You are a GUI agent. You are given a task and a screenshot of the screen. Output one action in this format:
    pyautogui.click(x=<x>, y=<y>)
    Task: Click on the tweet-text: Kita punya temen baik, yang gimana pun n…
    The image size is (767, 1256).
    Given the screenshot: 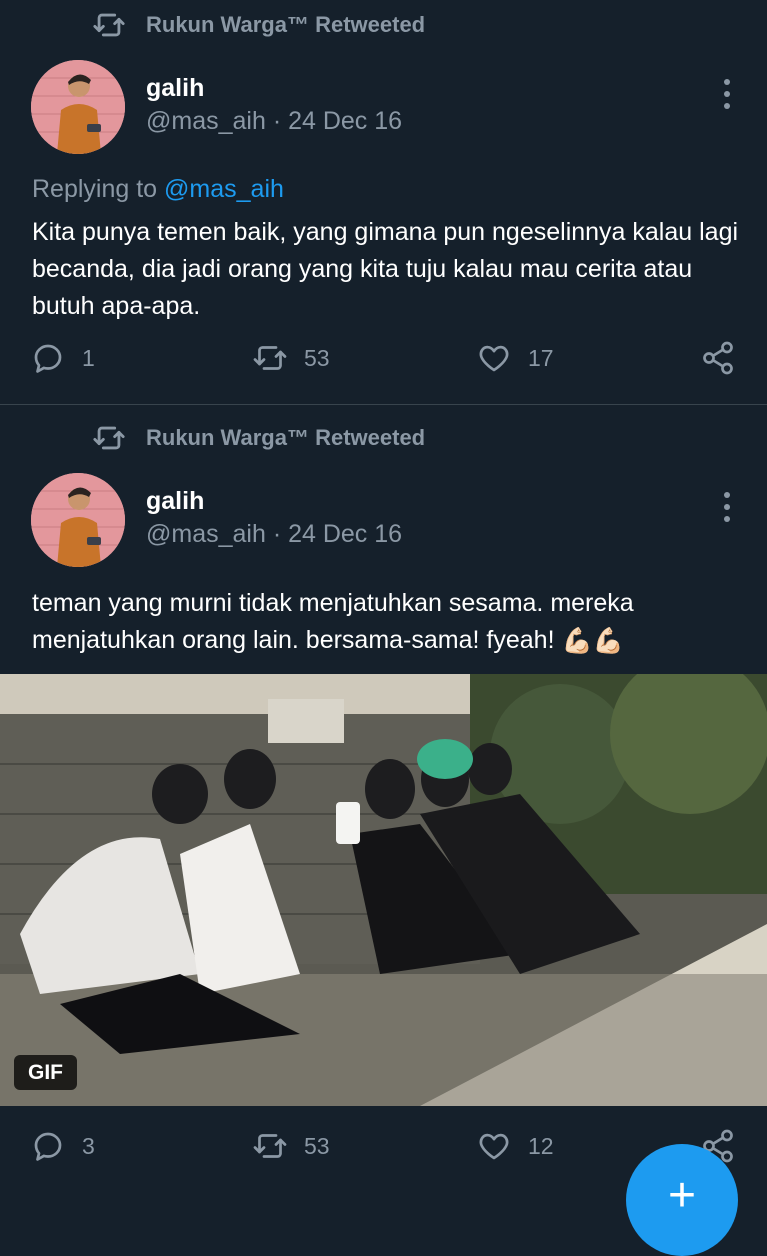 What is the action you would take?
    pyautogui.click(x=385, y=269)
    